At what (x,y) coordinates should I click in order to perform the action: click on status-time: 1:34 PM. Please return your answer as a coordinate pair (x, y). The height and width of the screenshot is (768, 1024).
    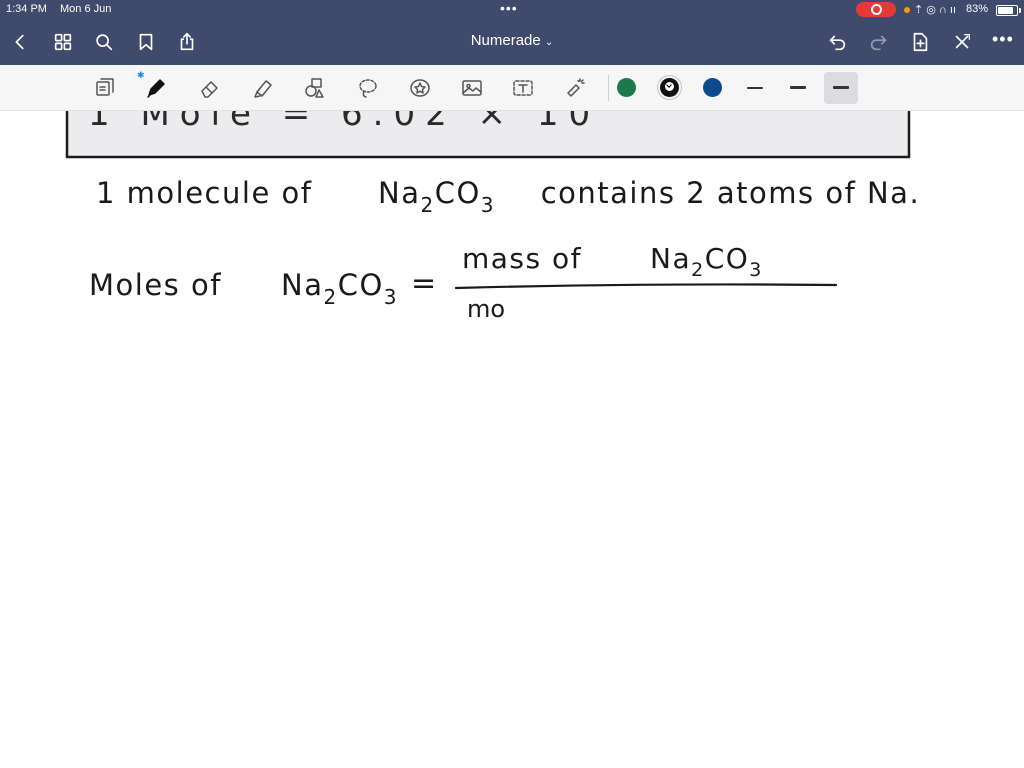
    Looking at the image, I should click on (26, 9).